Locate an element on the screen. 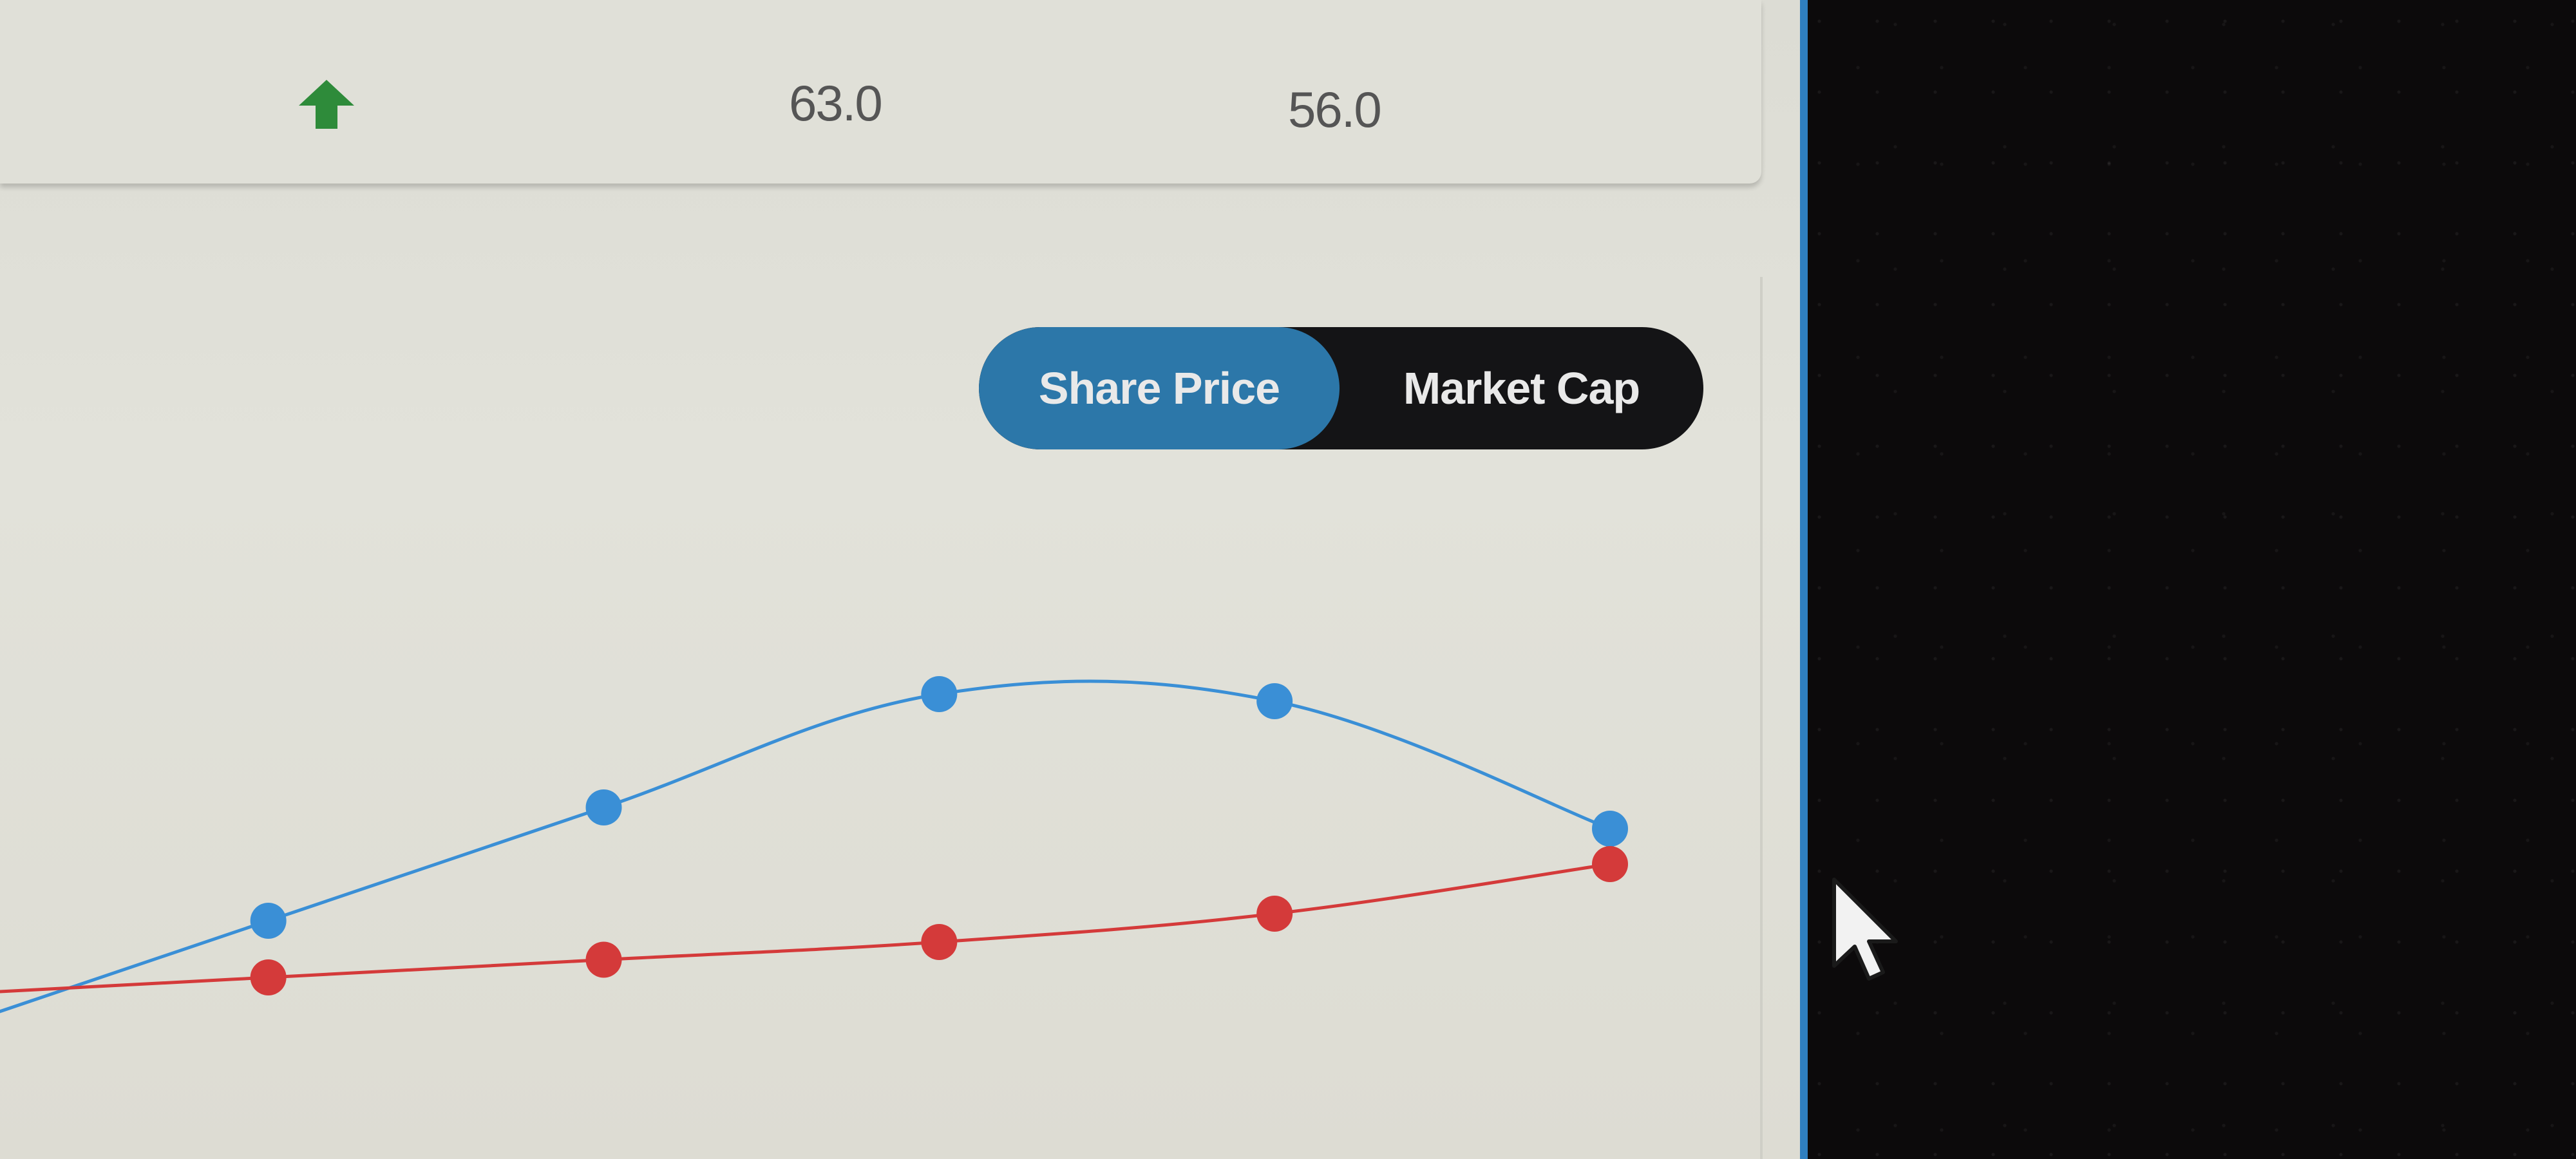 This screenshot has height=1159, width=2576. mouse-pointer-icon is located at coordinates (1865, 929).